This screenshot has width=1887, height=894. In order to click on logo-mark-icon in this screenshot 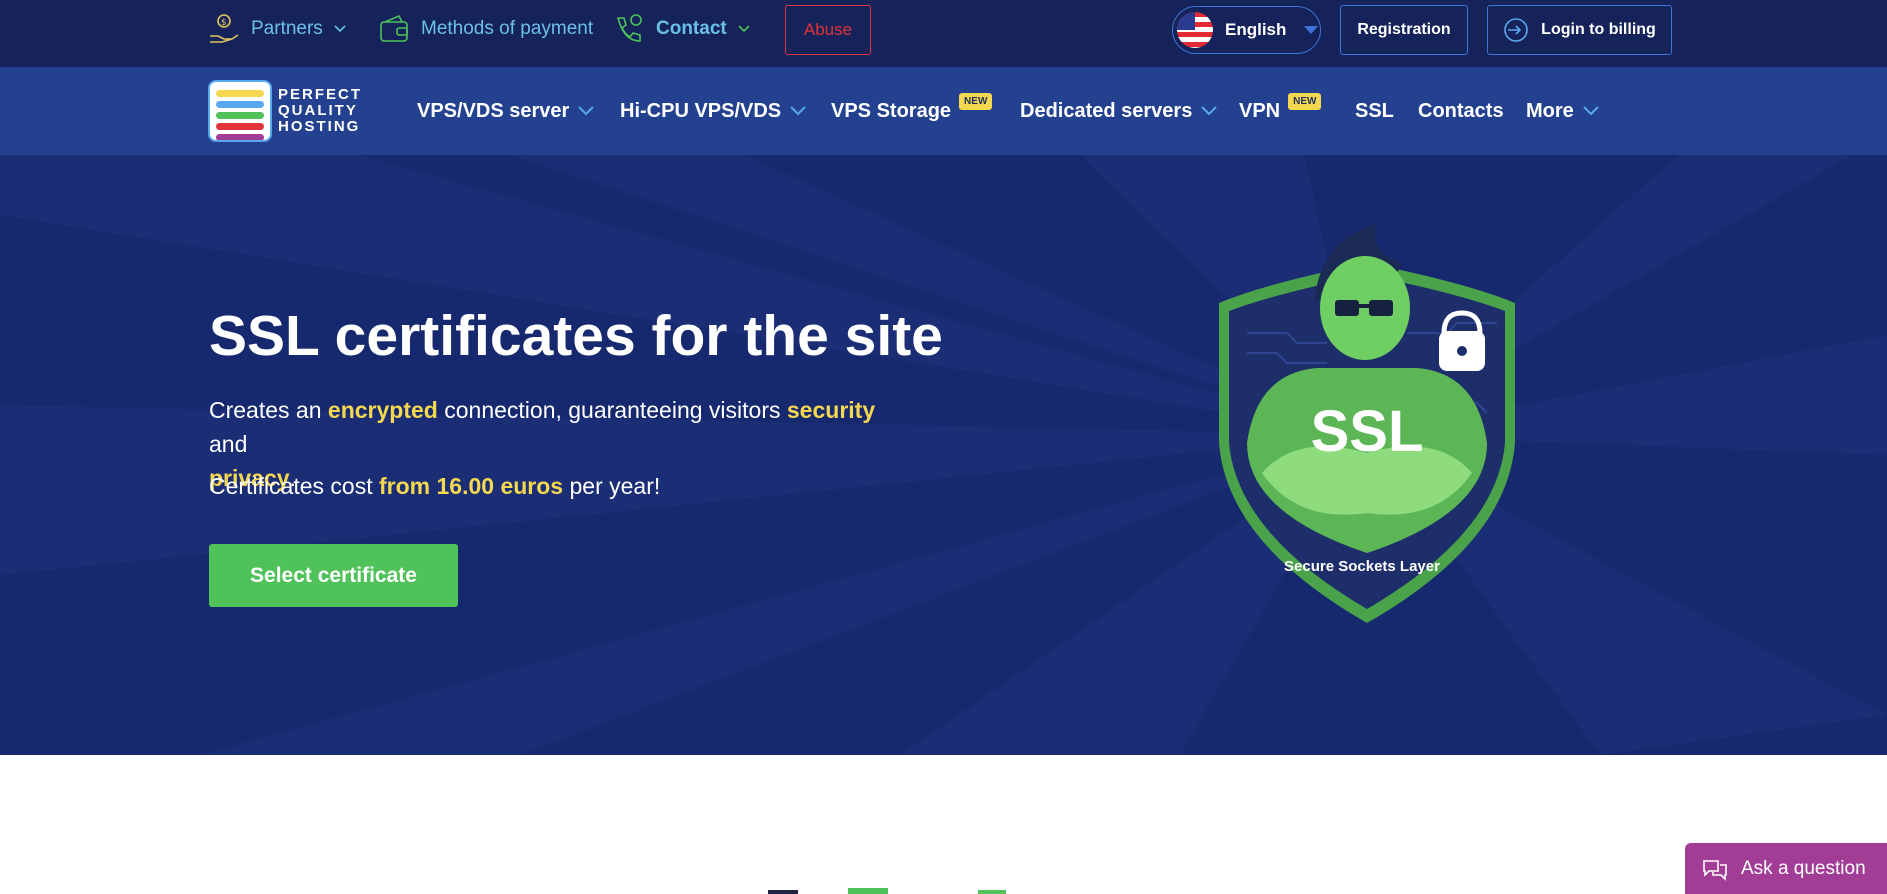, I will do `click(240, 111)`.